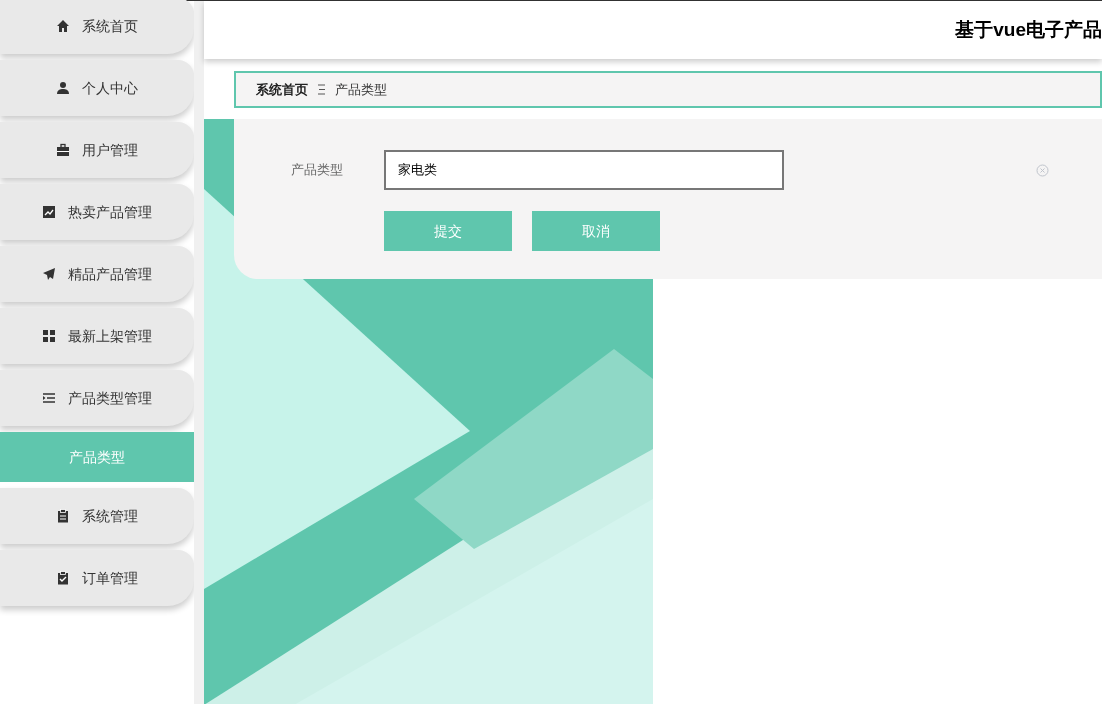 This screenshot has width=1102, height=704. What do you see at coordinates (97, 150) in the screenshot?
I see `sidebar-menu-item: 用户管理` at bounding box center [97, 150].